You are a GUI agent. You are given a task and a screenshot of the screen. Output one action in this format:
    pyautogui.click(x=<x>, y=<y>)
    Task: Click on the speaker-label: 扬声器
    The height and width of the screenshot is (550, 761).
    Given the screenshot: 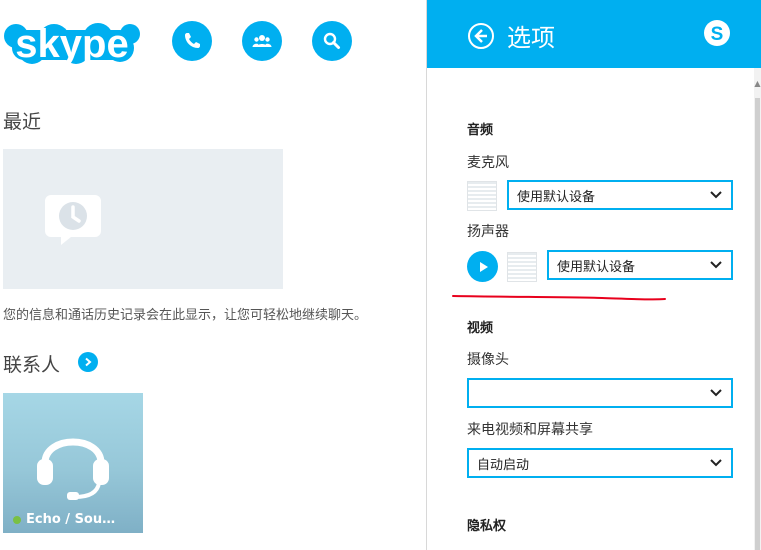 What is the action you would take?
    pyautogui.click(x=488, y=232)
    